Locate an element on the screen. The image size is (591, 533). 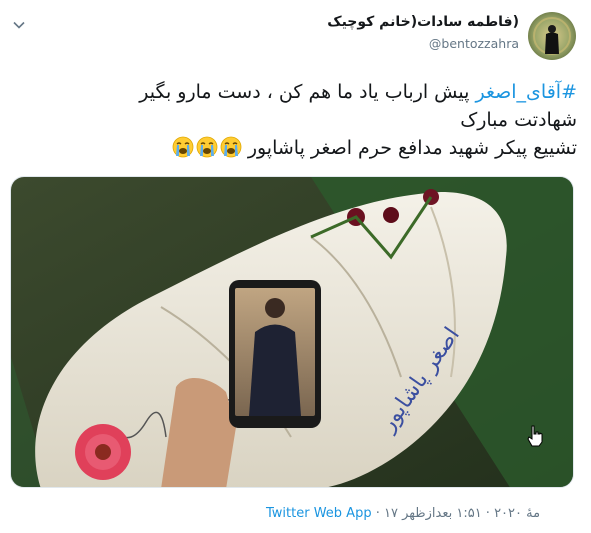
emoji-row is located at coordinates (206, 147).